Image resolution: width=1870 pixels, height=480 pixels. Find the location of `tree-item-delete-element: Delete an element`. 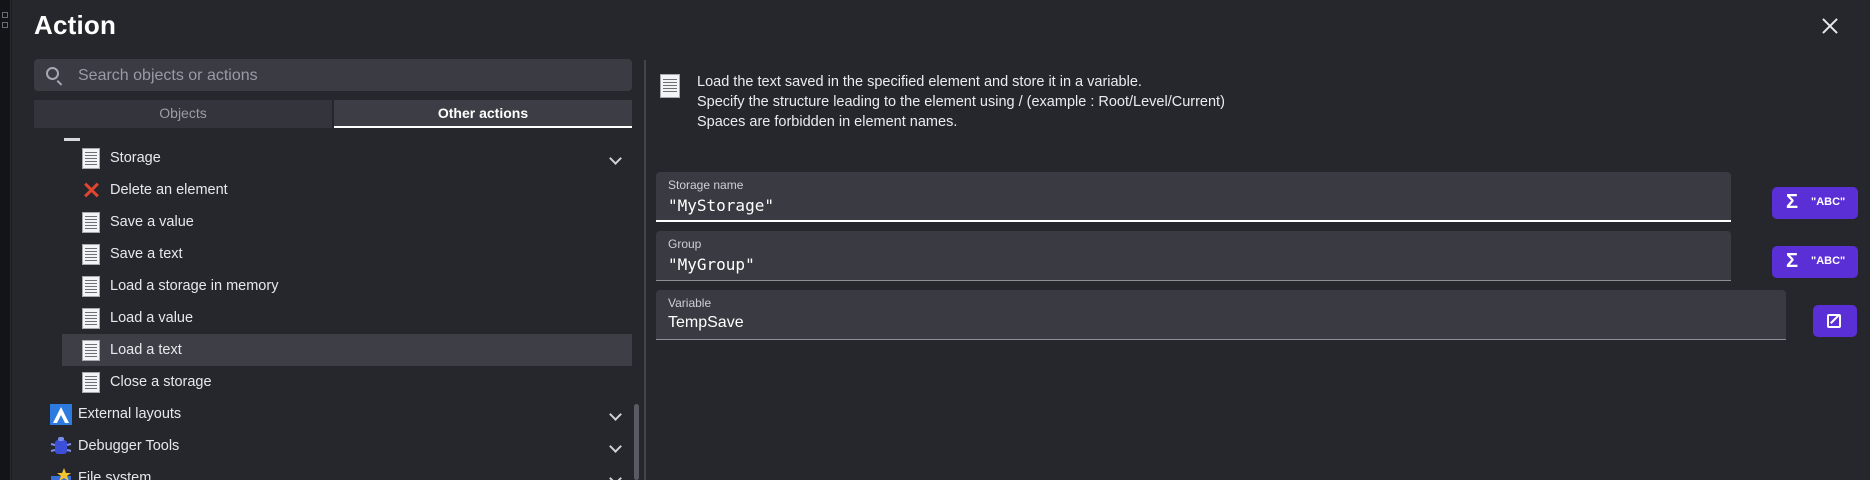

tree-item-delete-element: Delete an element is located at coordinates (347, 190).